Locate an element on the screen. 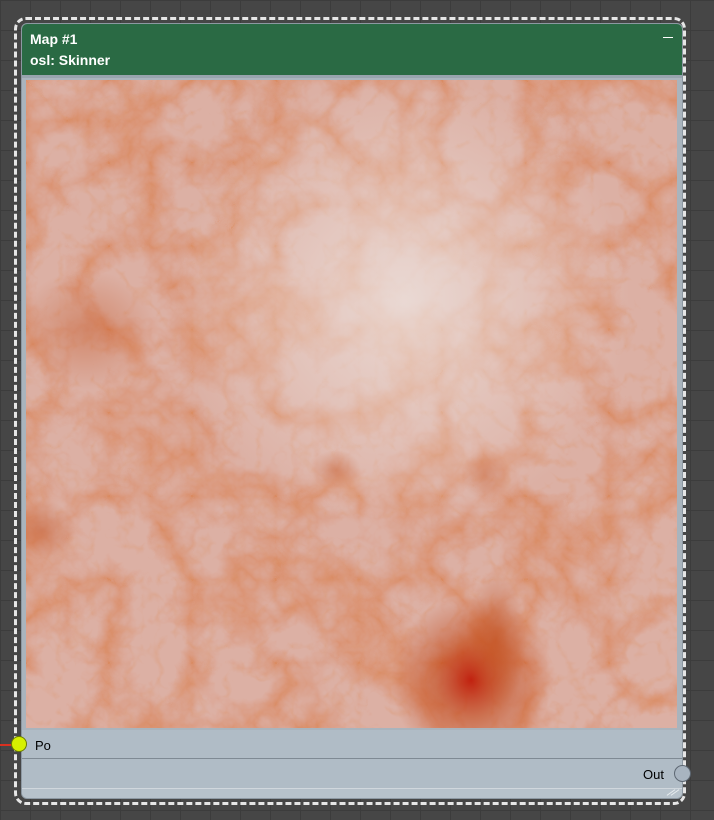  output-port-row: Out is located at coordinates (352, 774).